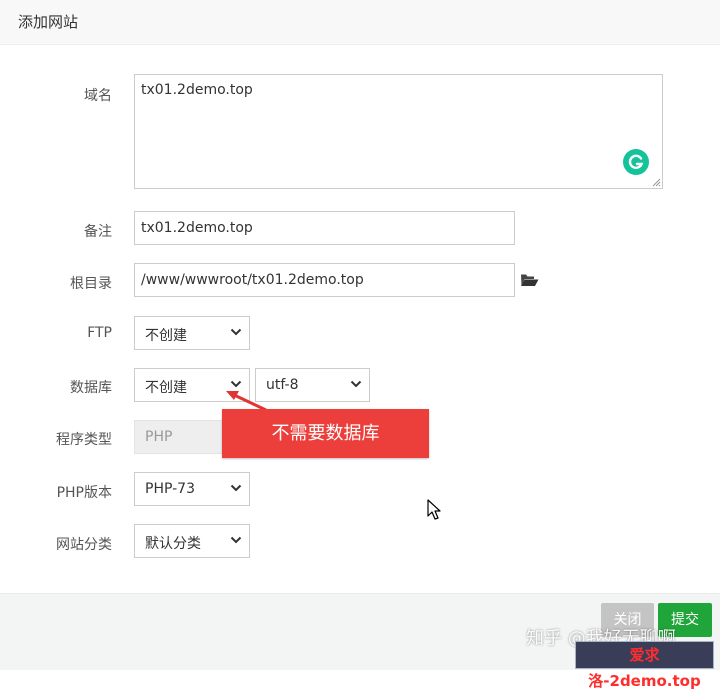 The image size is (720, 694). What do you see at coordinates (166, 336) in the screenshot?
I see `ftp-select-value: 不创建` at bounding box center [166, 336].